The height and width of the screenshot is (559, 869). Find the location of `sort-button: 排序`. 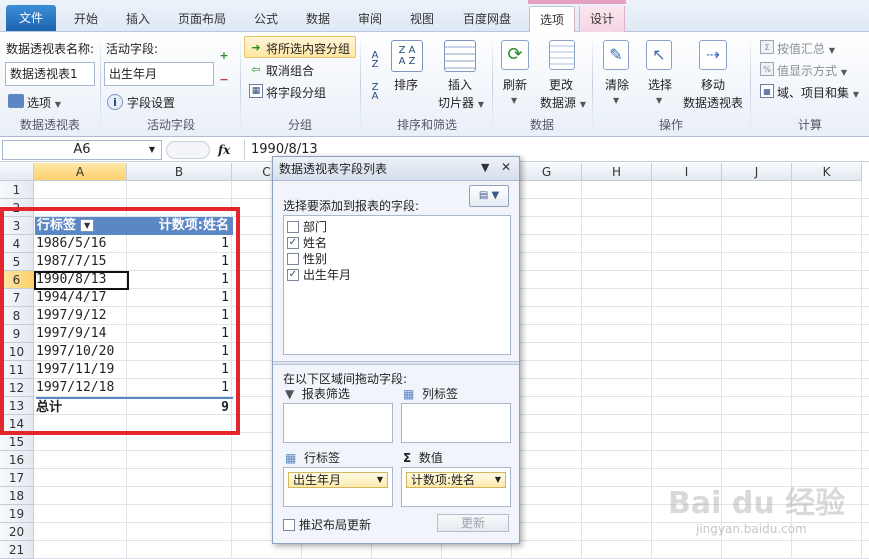

sort-button: 排序 is located at coordinates (406, 84).